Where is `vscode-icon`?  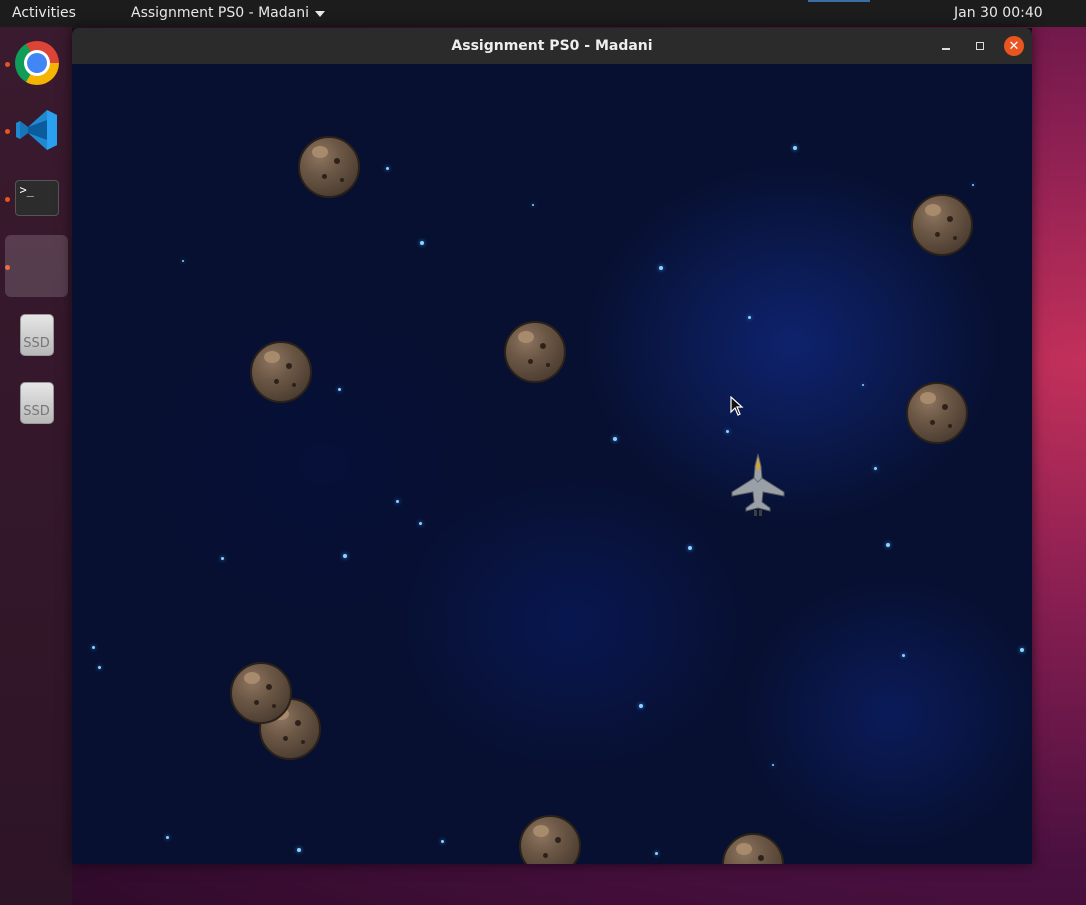 vscode-icon is located at coordinates (36, 130).